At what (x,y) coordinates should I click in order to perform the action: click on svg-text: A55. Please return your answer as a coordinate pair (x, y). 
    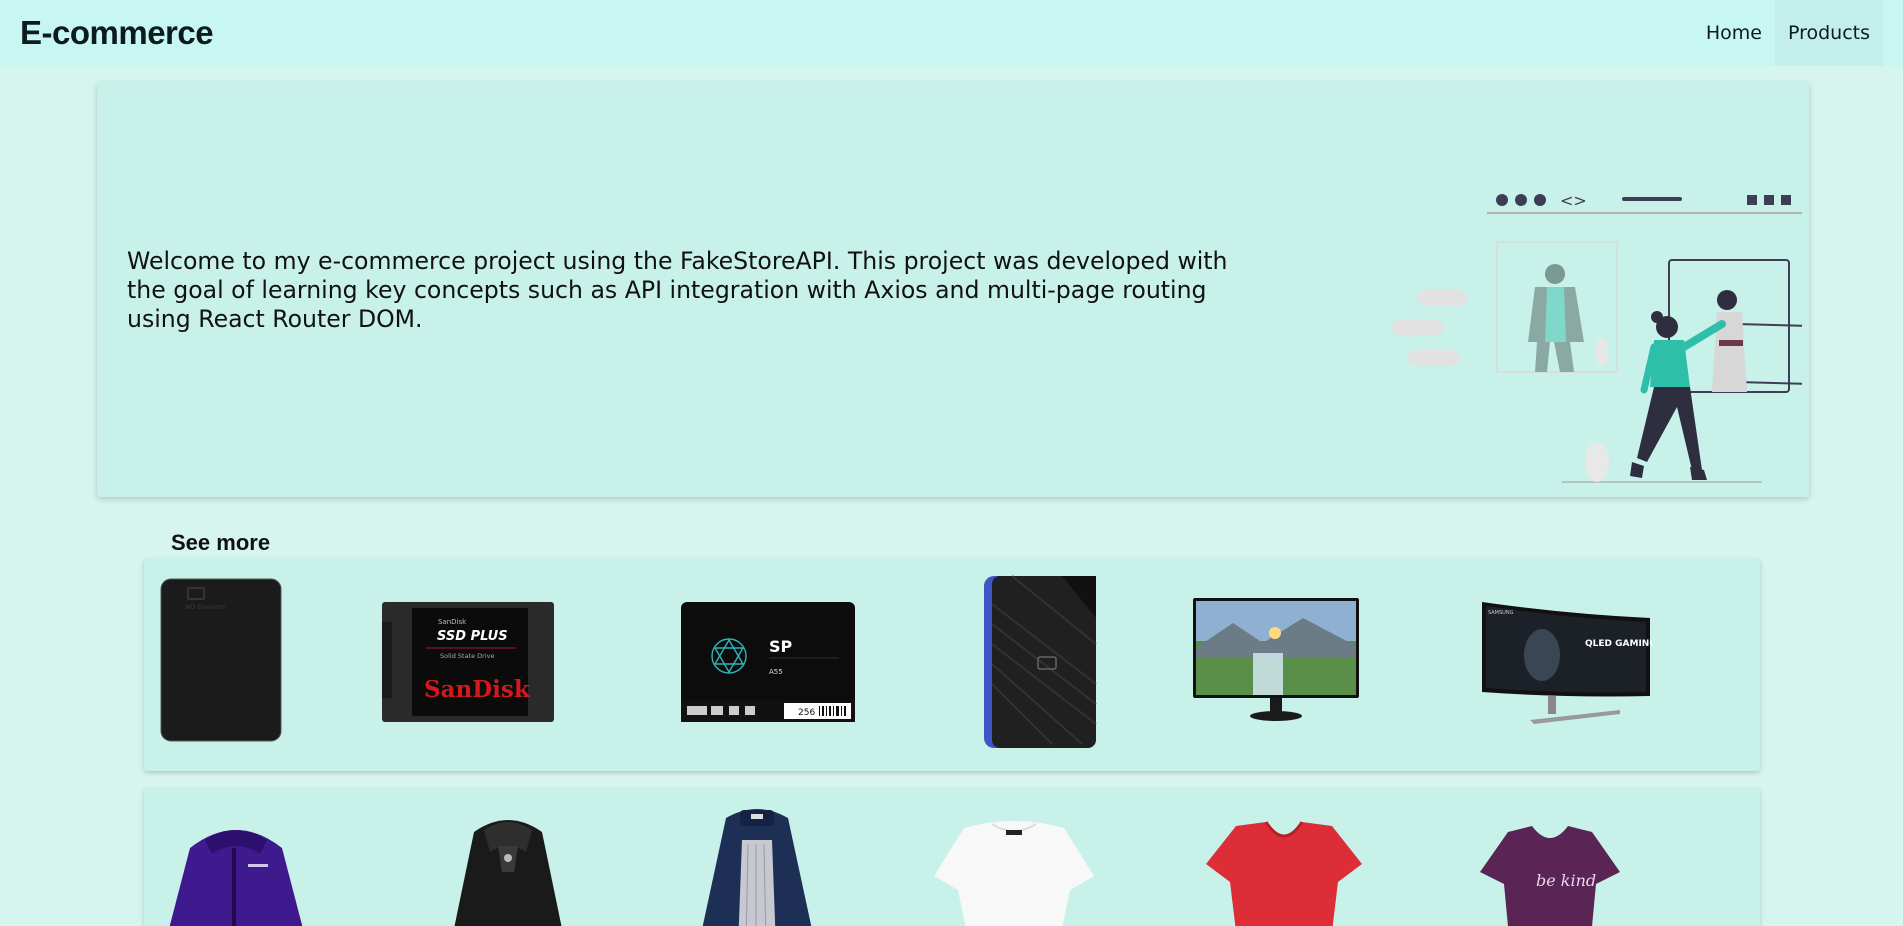
    Looking at the image, I should click on (776, 672).